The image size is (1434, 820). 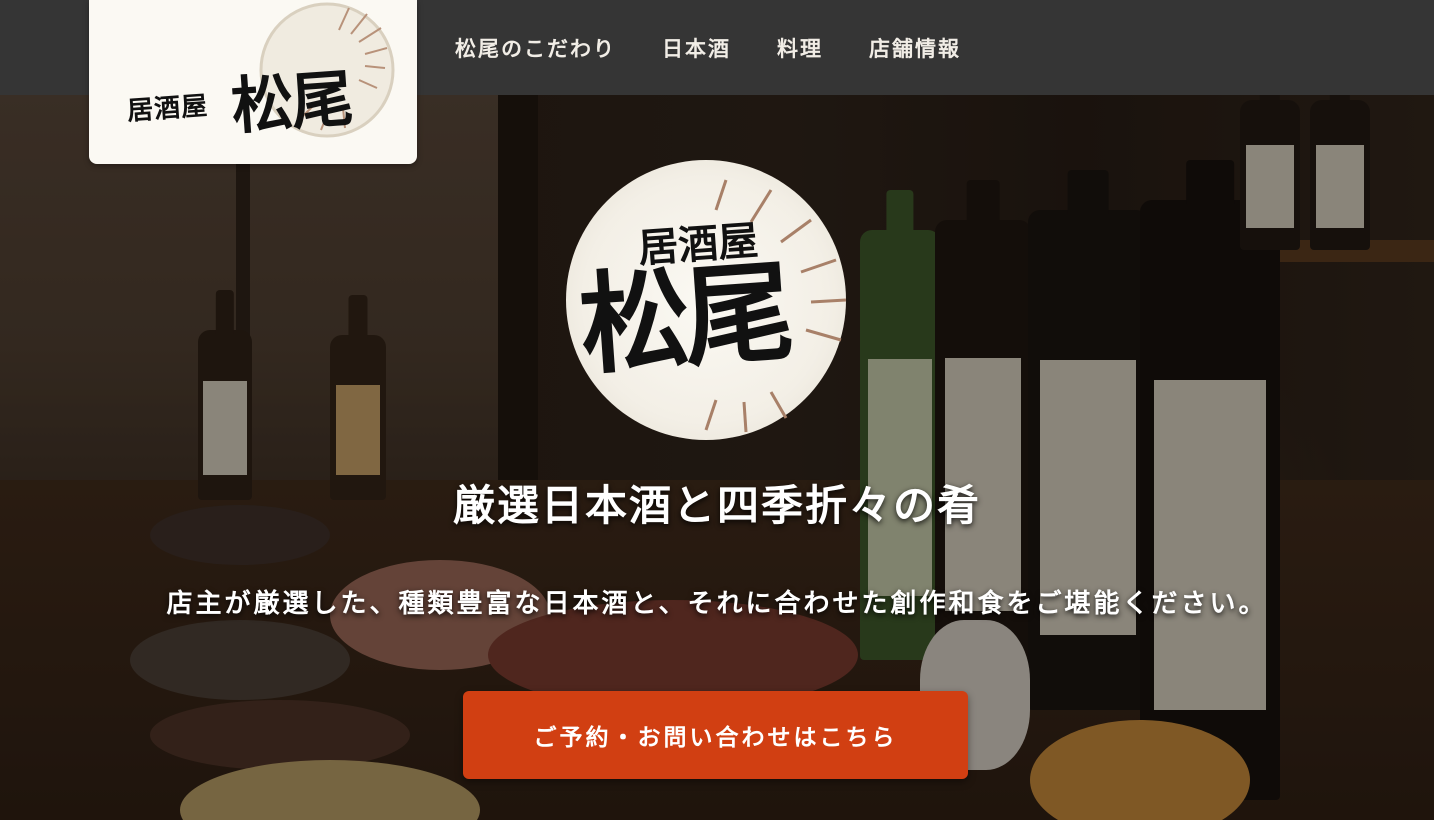 What do you see at coordinates (535, 48) in the screenshot?
I see `nav-item-kodawari: 松尾のこだわり` at bounding box center [535, 48].